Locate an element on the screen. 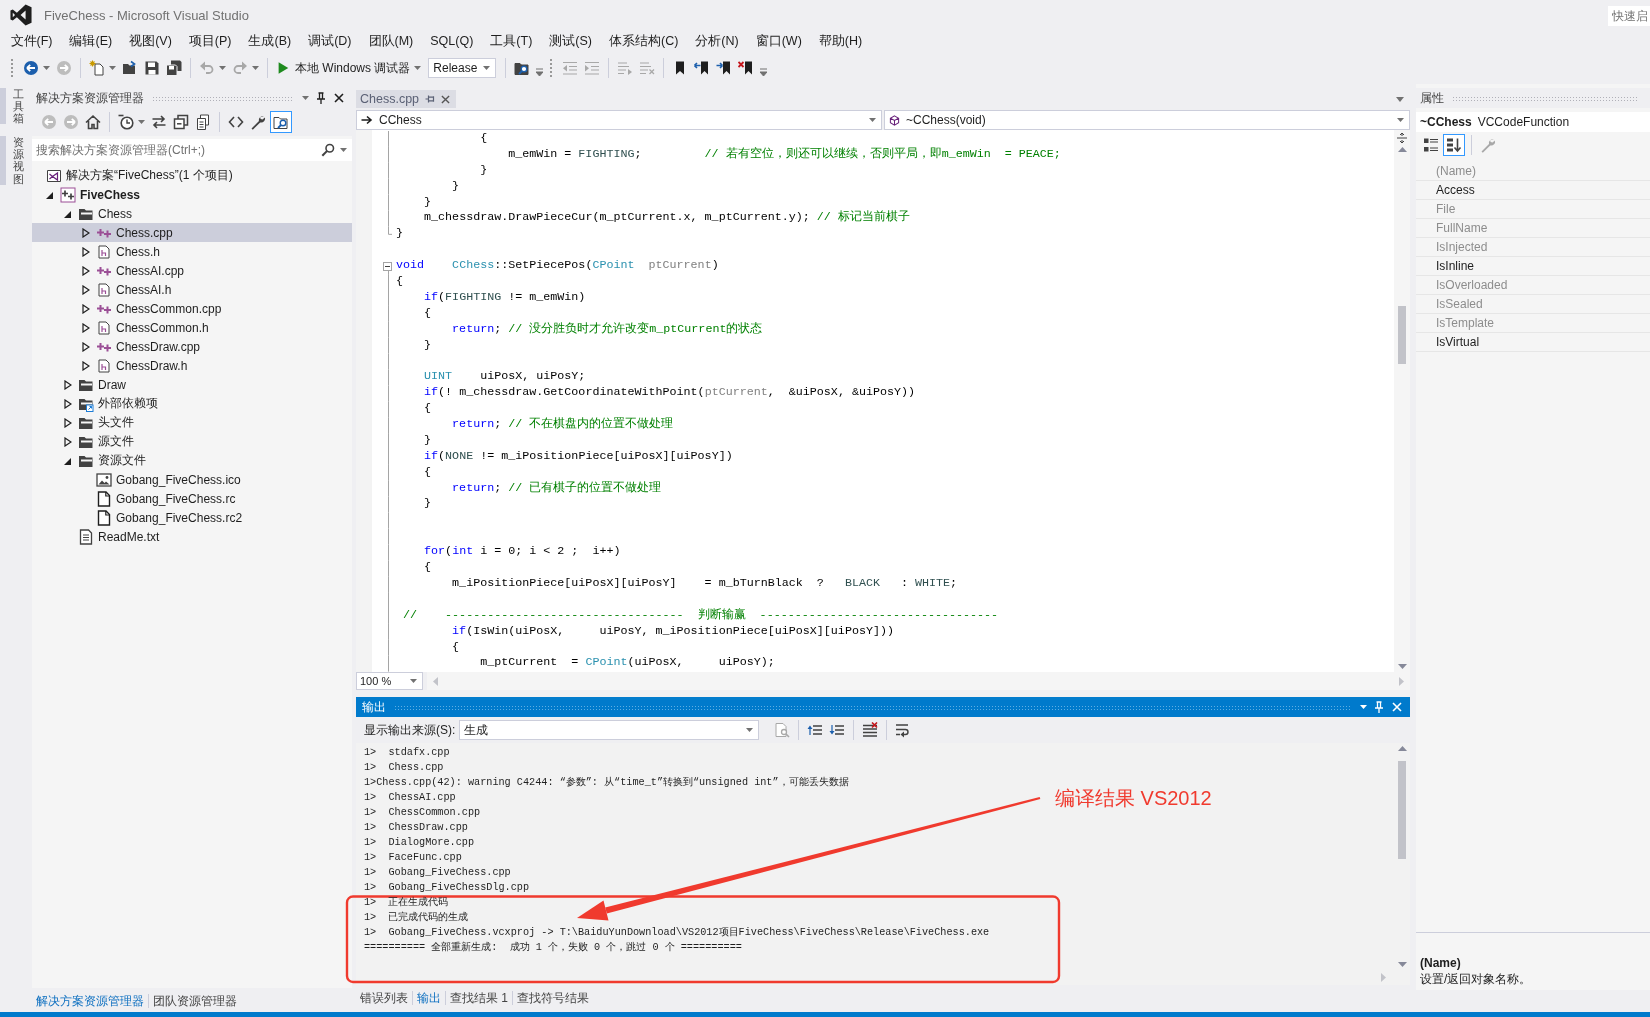 The image size is (1650, 1017). stacked-pages-icon is located at coordinates (203, 122).